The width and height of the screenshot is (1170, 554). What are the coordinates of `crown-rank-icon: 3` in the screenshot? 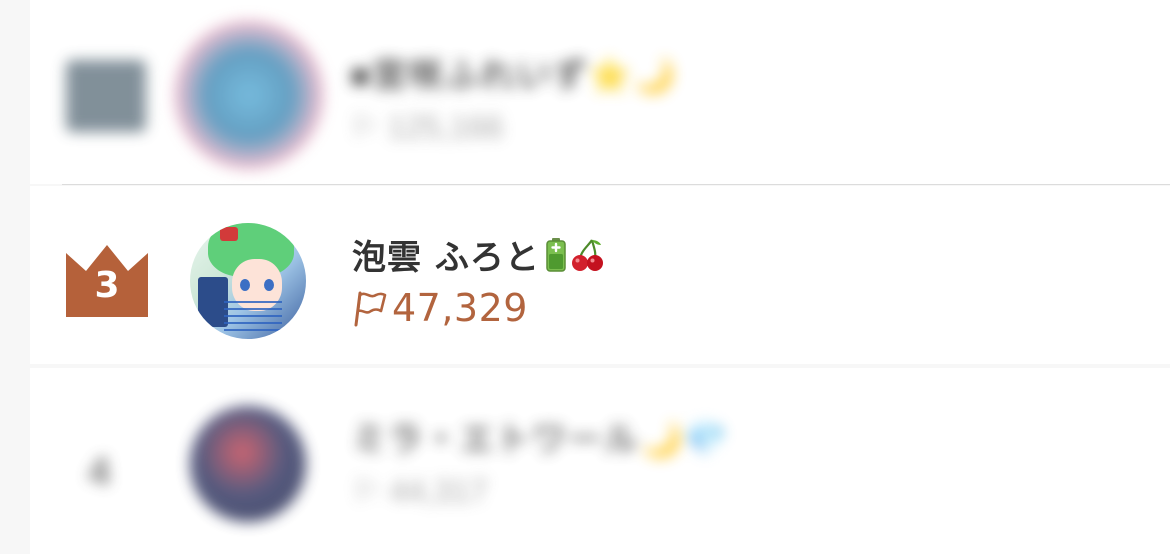 It's located at (107, 279).